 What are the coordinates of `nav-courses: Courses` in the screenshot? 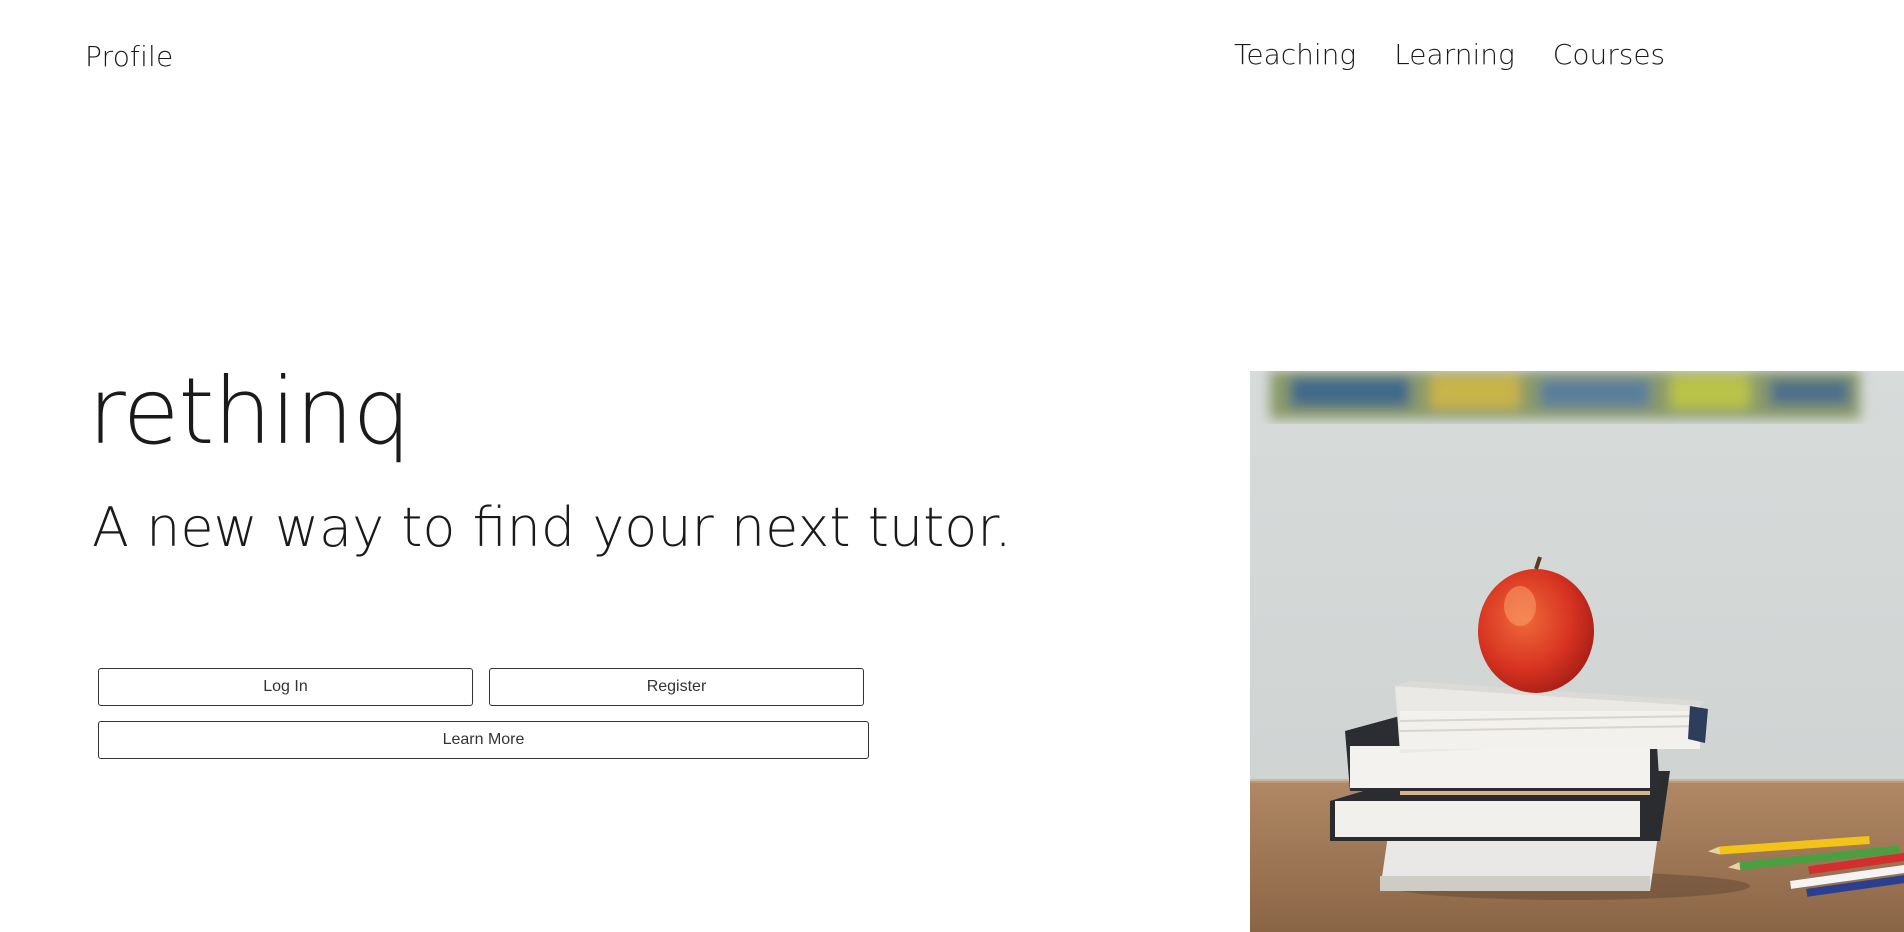 It's located at (1609, 54).